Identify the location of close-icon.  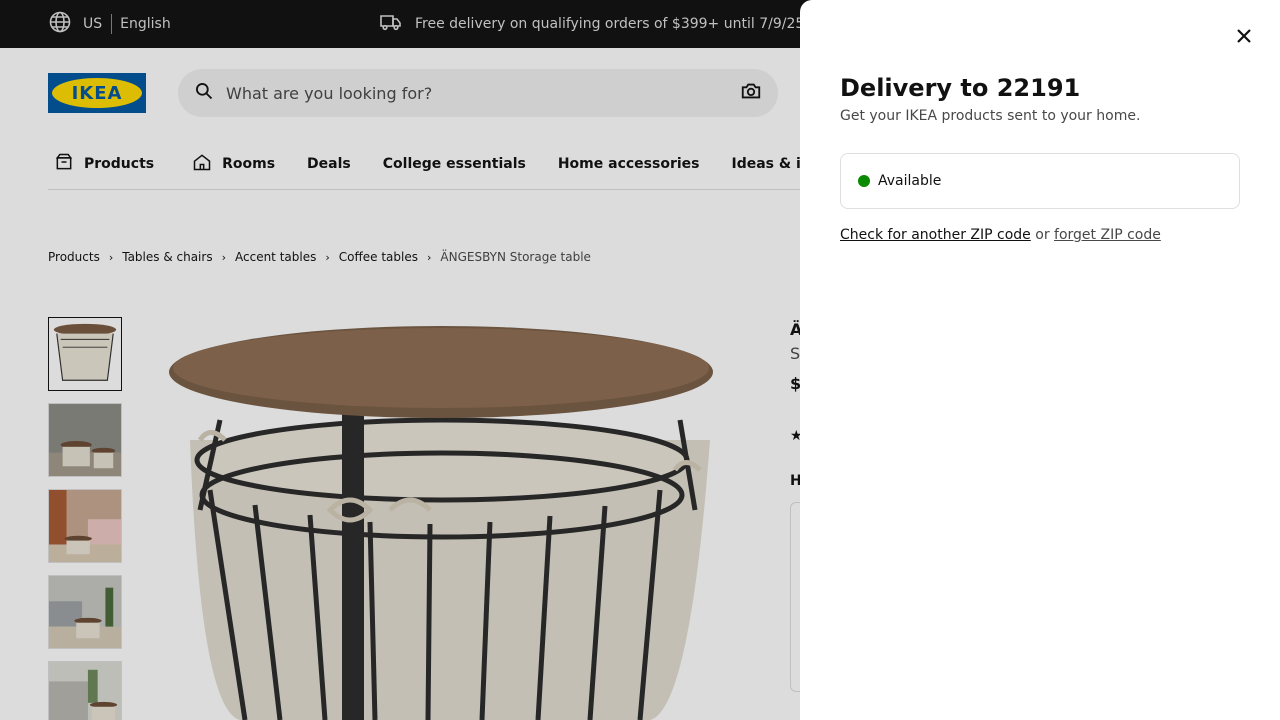
(1244, 40).